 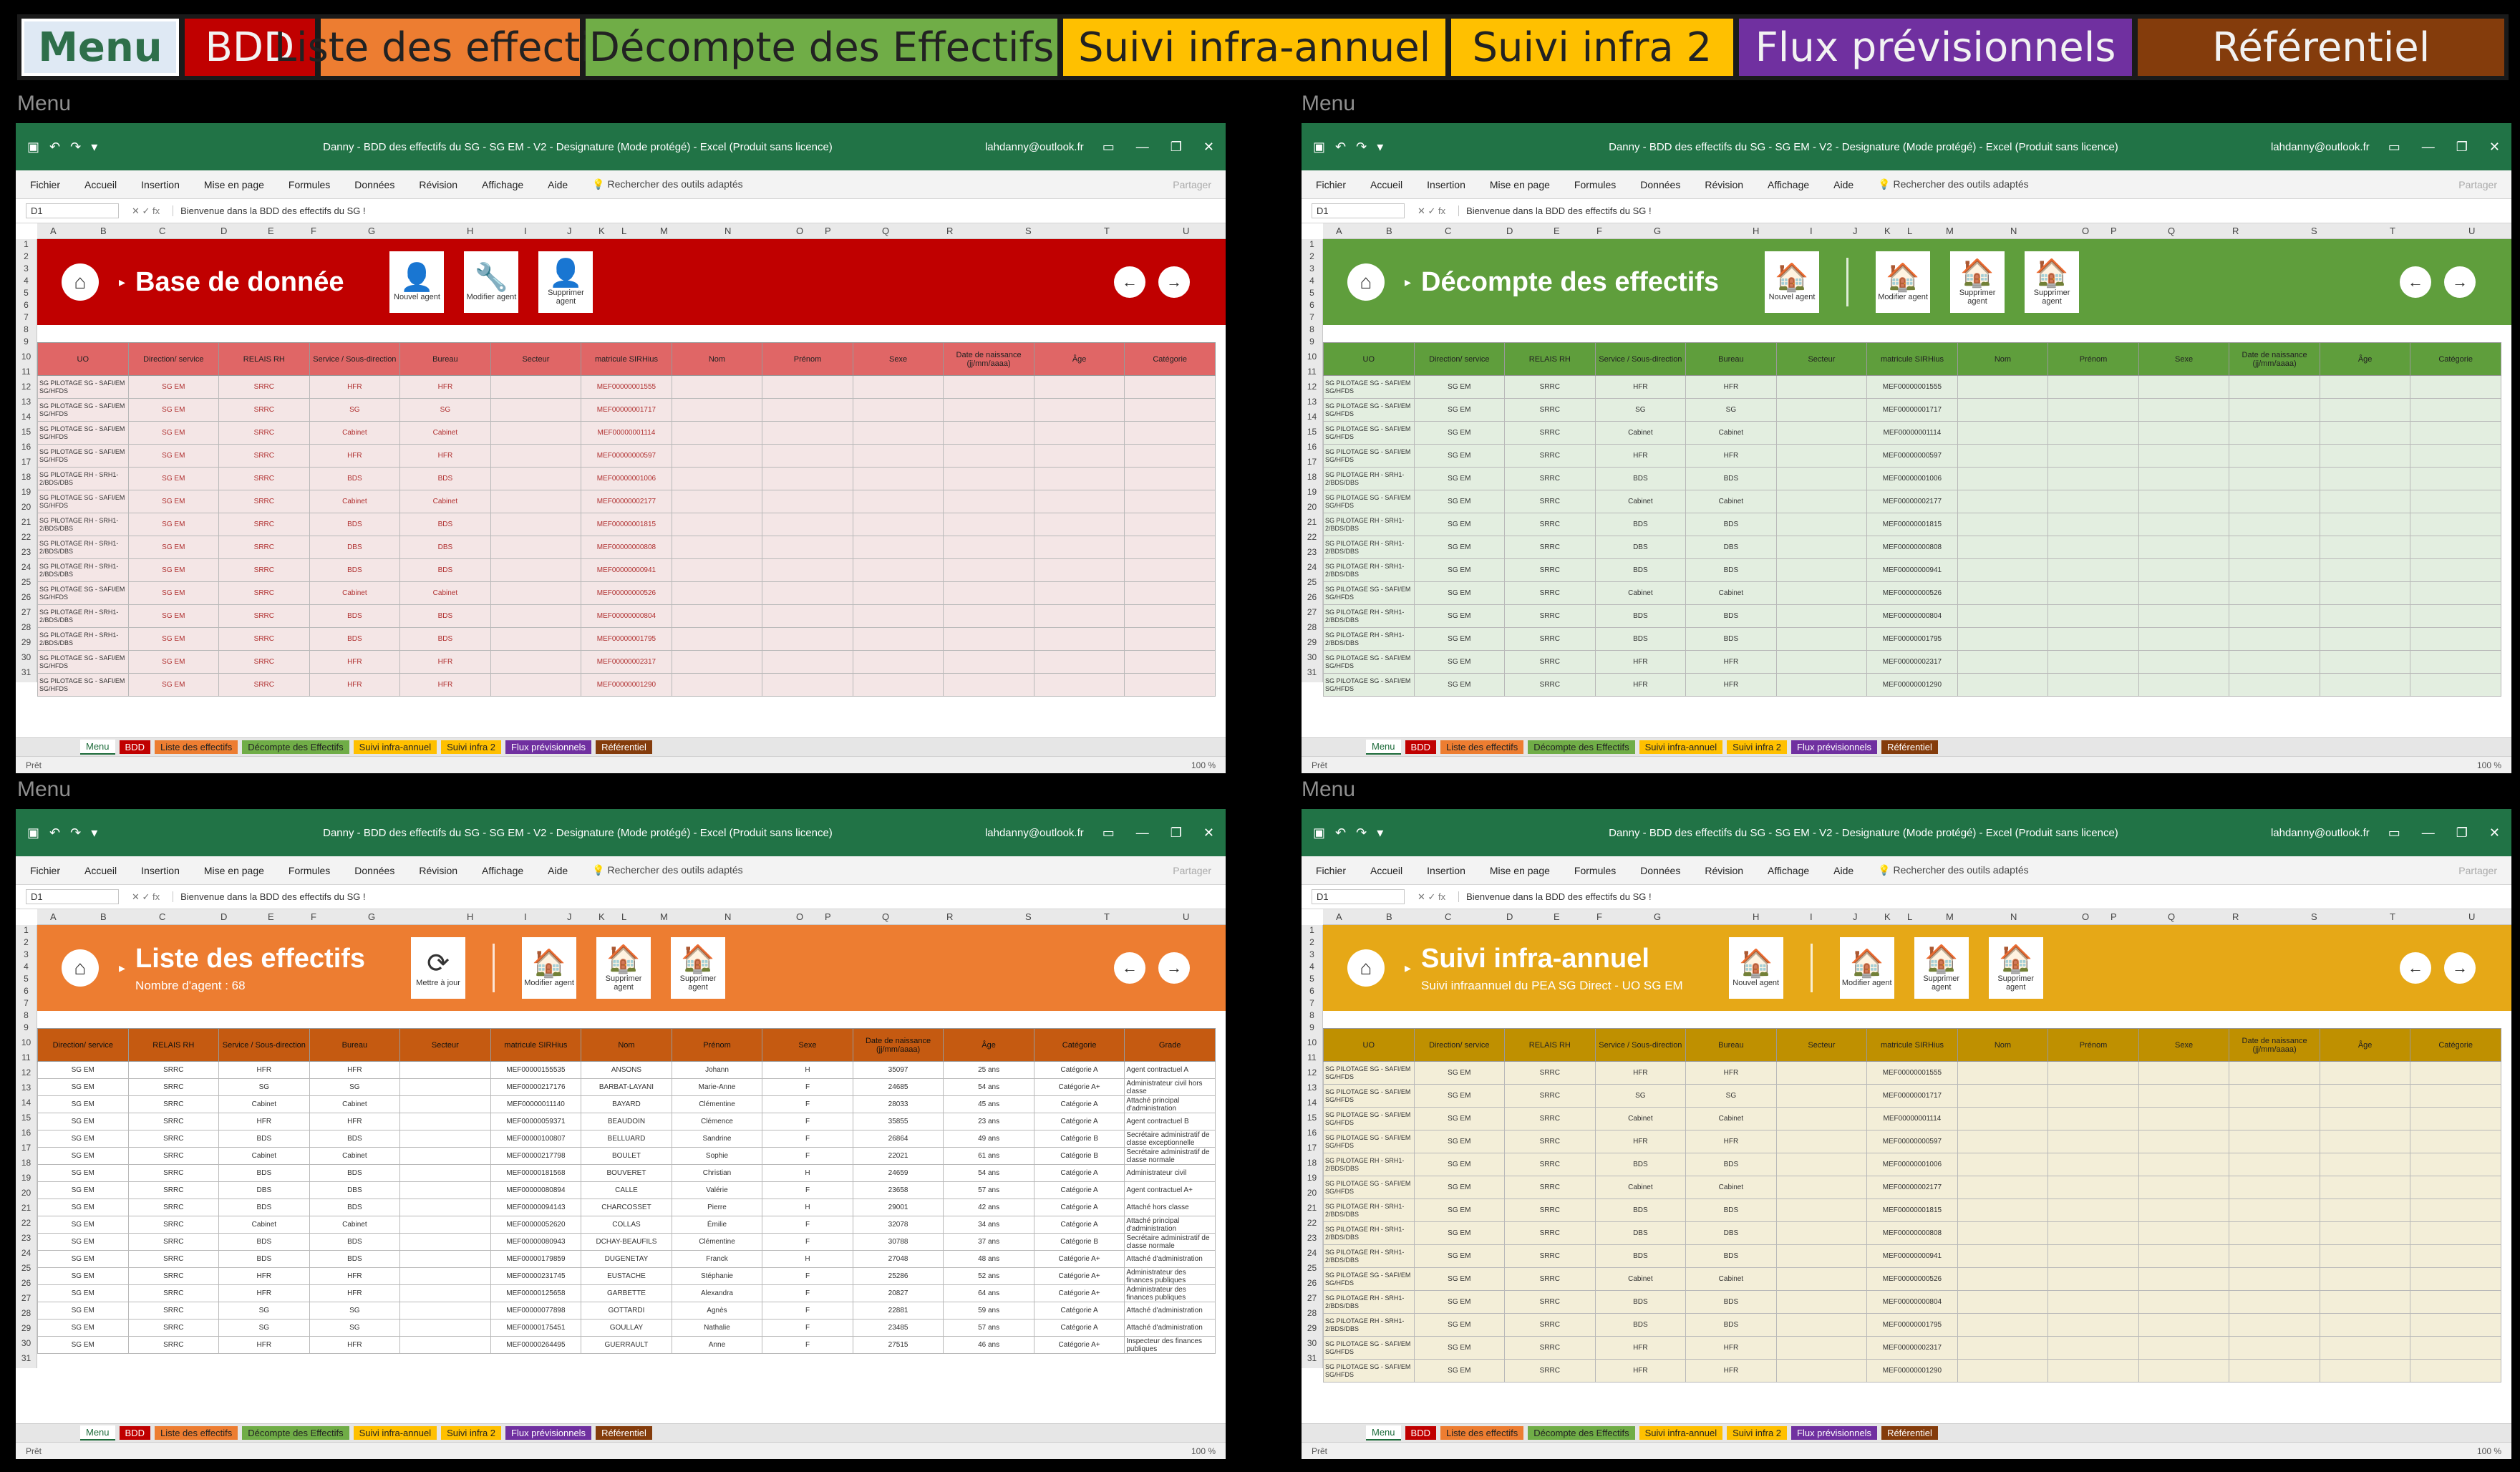 I want to click on row-header: 21, so click(x=1312, y=524).